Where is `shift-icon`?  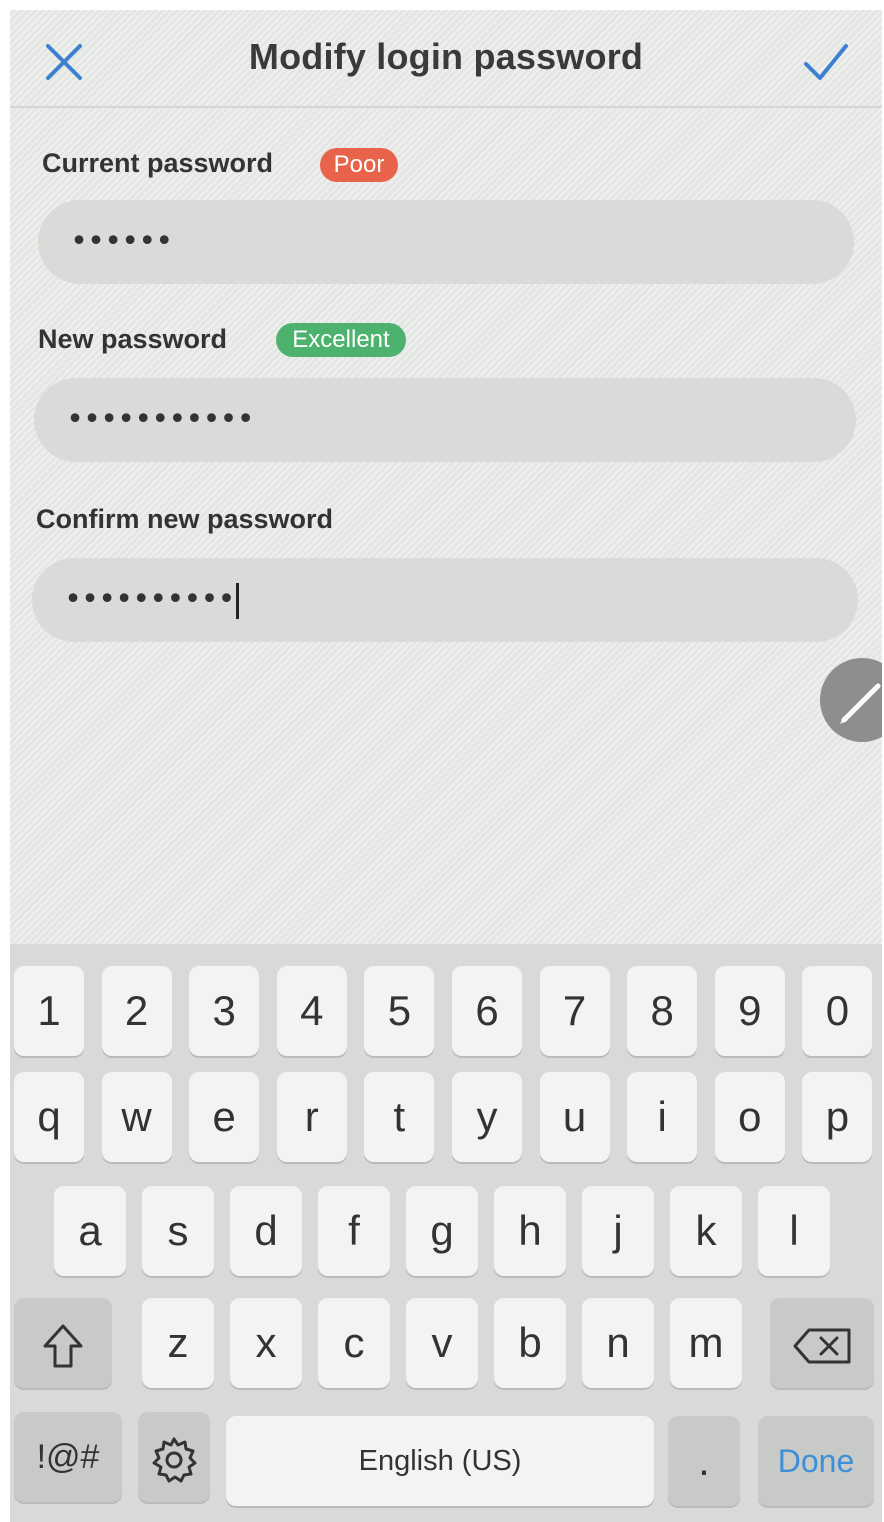
shift-icon is located at coordinates (63, 1346).